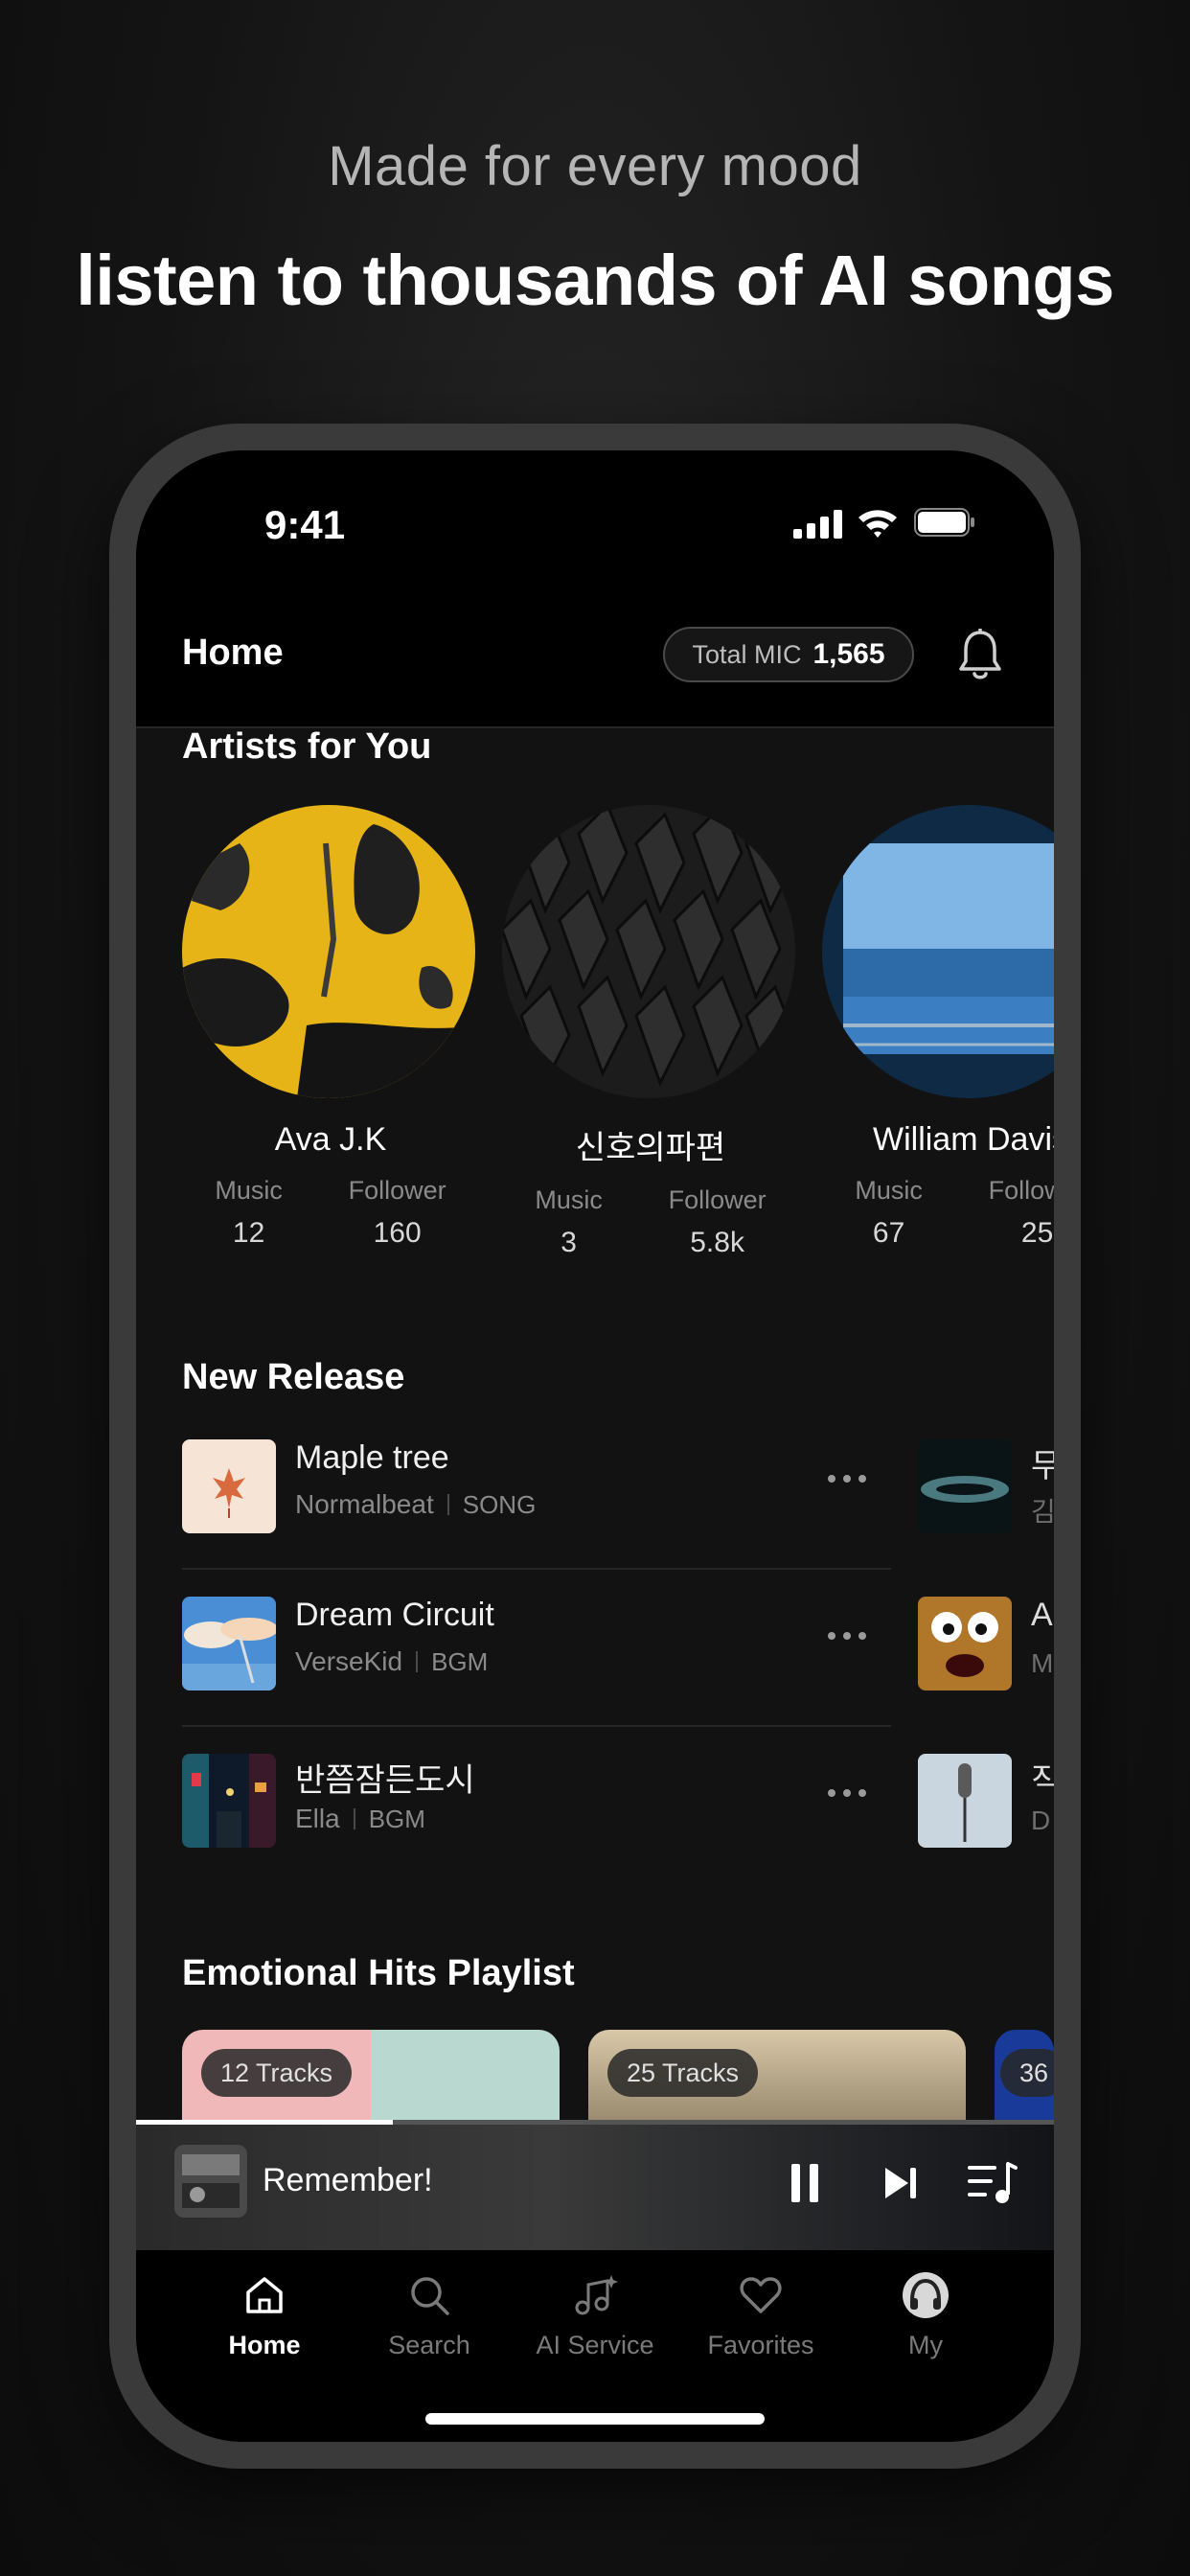  What do you see at coordinates (596, 2295) in the screenshot?
I see `music-sparkle-icon` at bounding box center [596, 2295].